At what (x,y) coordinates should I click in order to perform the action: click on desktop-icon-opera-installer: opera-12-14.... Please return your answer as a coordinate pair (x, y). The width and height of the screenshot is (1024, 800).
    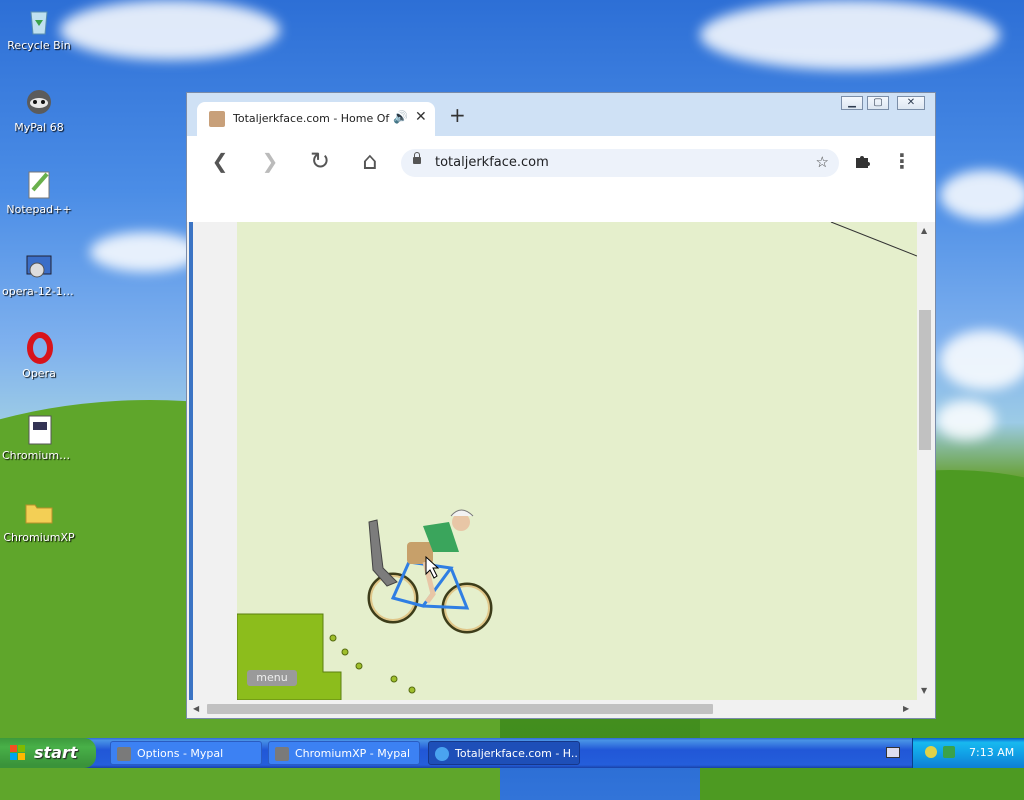
    Looking at the image, I should click on (39, 274).